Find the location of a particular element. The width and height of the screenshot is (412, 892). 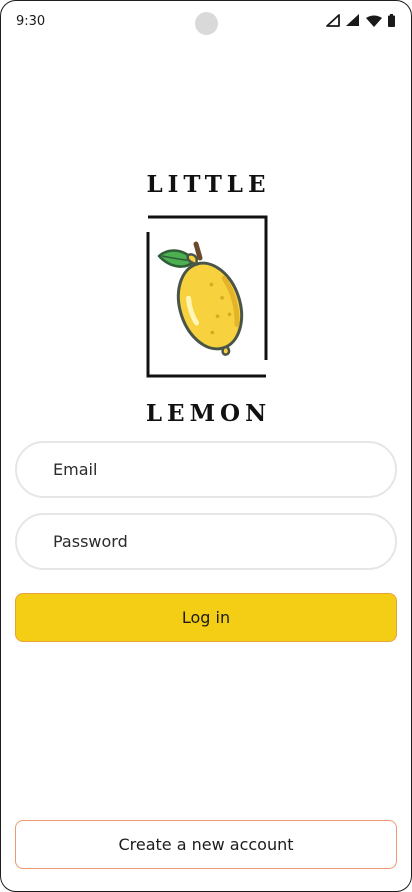

lemon-icon is located at coordinates (207, 297).